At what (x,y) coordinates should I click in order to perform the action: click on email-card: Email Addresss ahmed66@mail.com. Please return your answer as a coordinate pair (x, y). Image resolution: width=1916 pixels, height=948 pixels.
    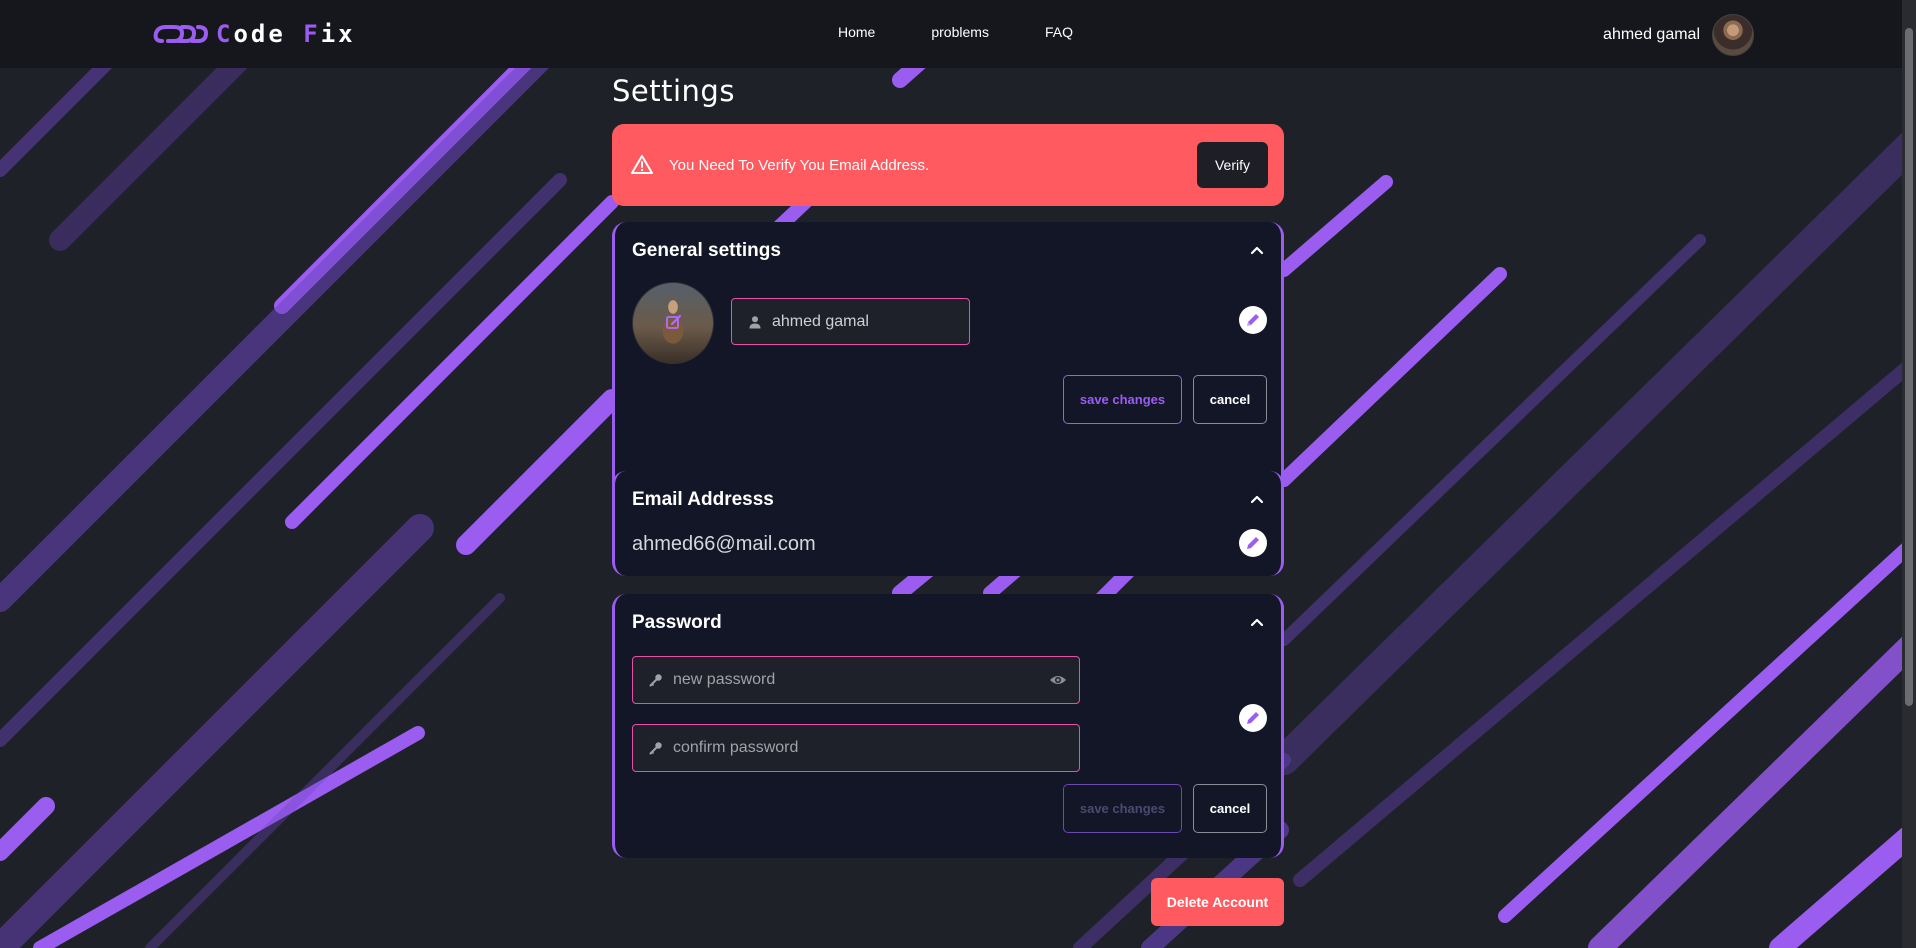
    Looking at the image, I should click on (948, 523).